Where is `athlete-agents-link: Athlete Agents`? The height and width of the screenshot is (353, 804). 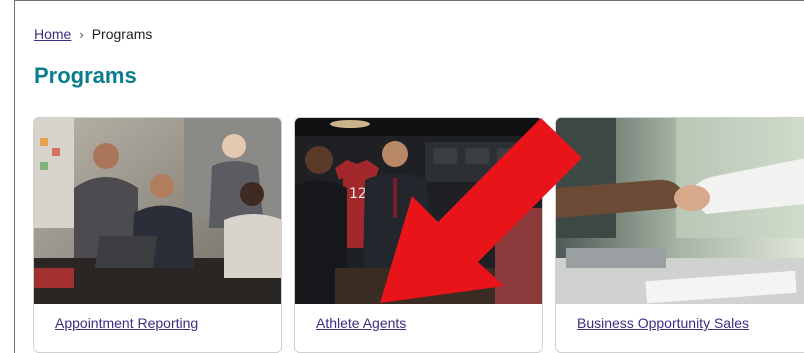 athlete-agents-link: Athlete Agents is located at coordinates (361, 323).